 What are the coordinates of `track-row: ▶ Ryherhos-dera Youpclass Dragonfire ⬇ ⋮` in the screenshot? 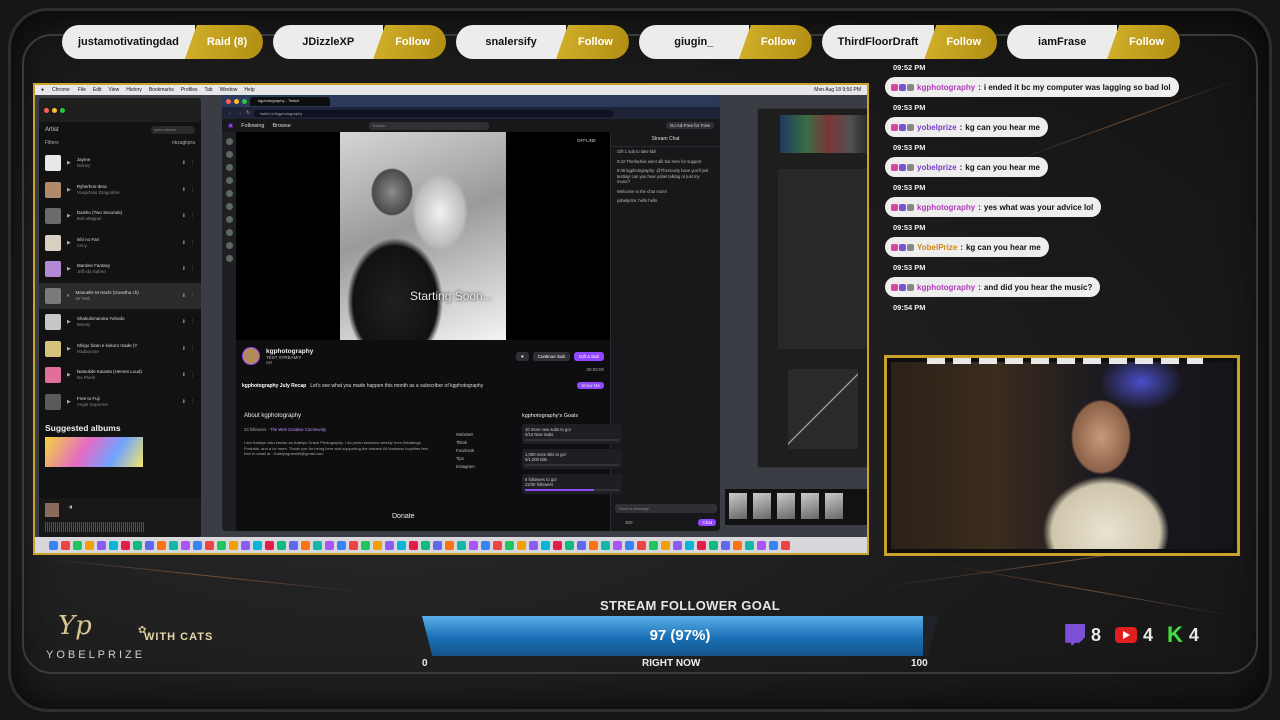 It's located at (120, 190).